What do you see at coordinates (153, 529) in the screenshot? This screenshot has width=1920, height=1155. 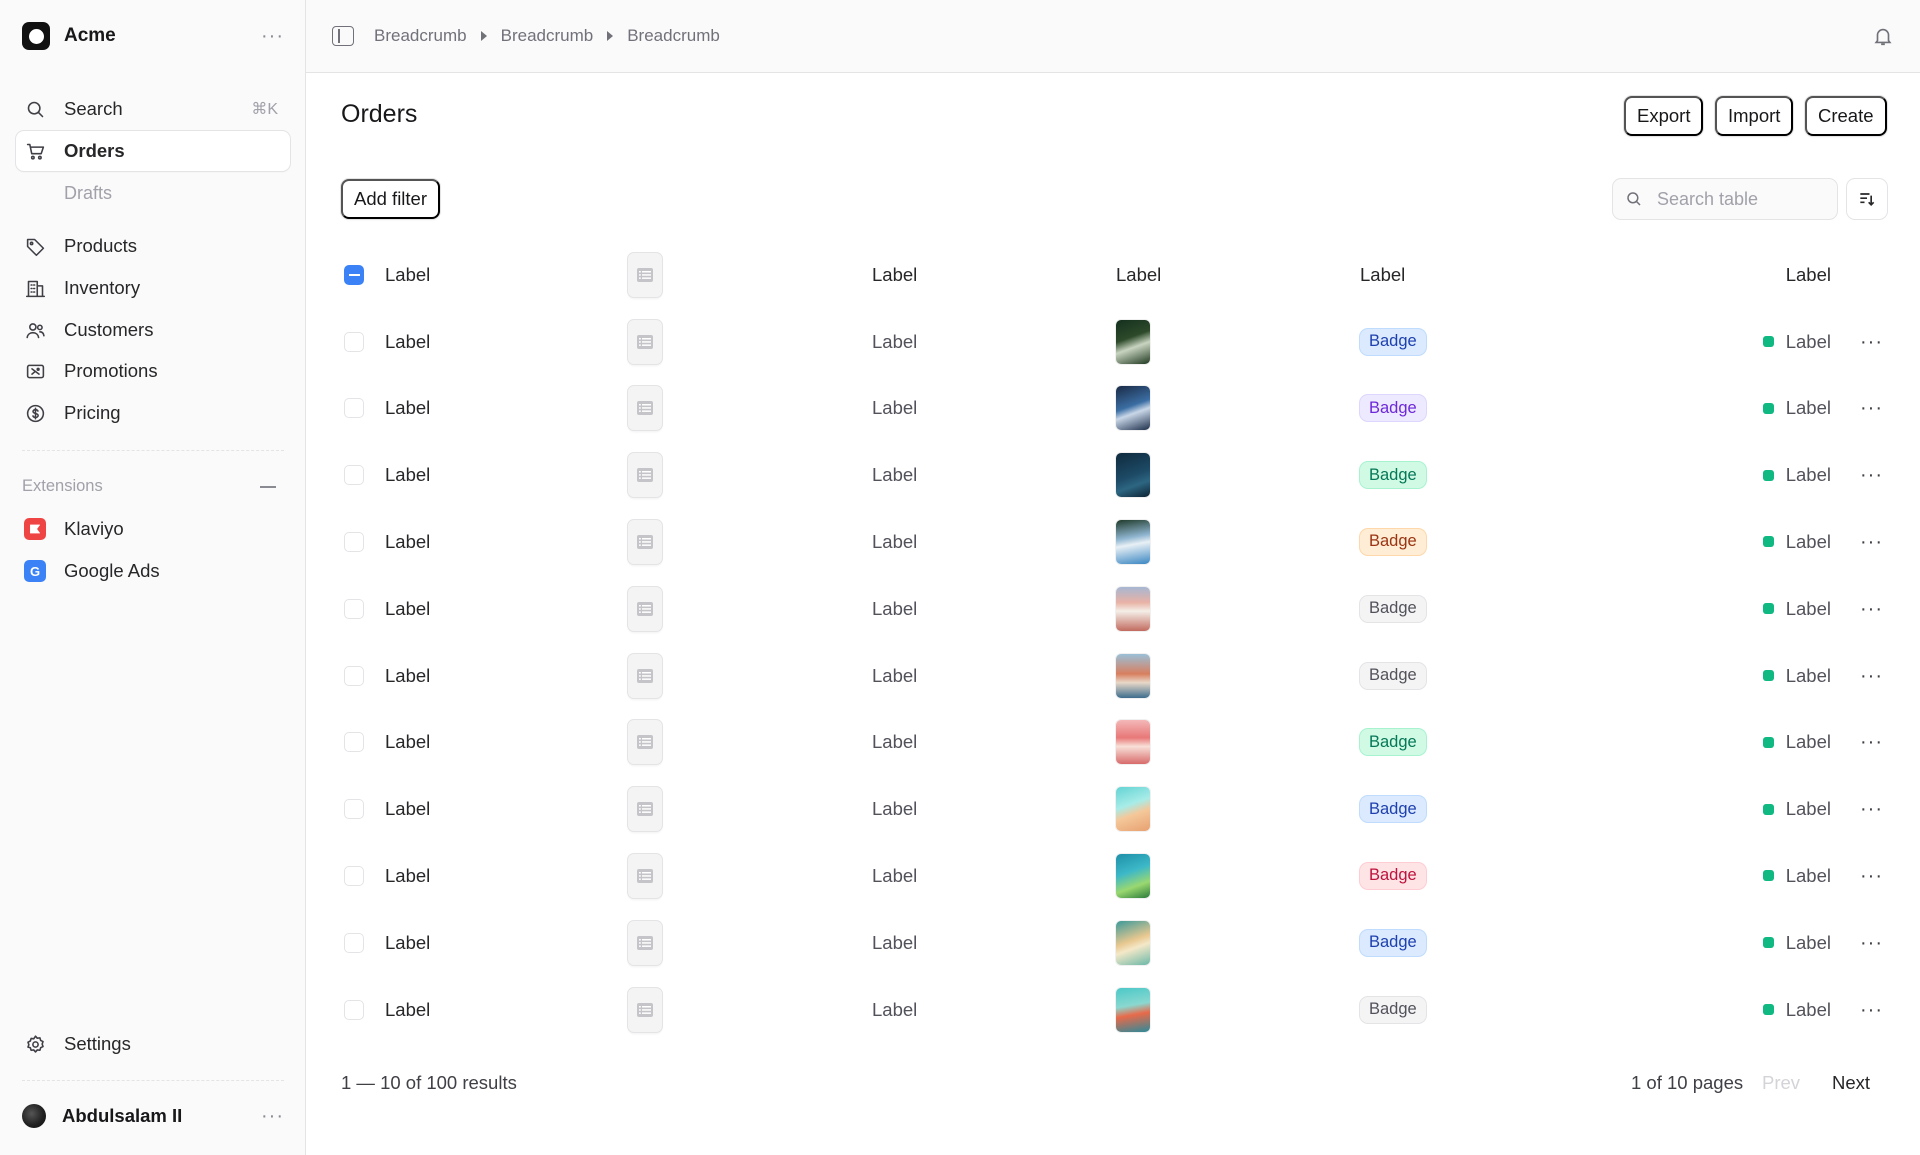 I see `sidebar-item-klaviyo: Klaviyo` at bounding box center [153, 529].